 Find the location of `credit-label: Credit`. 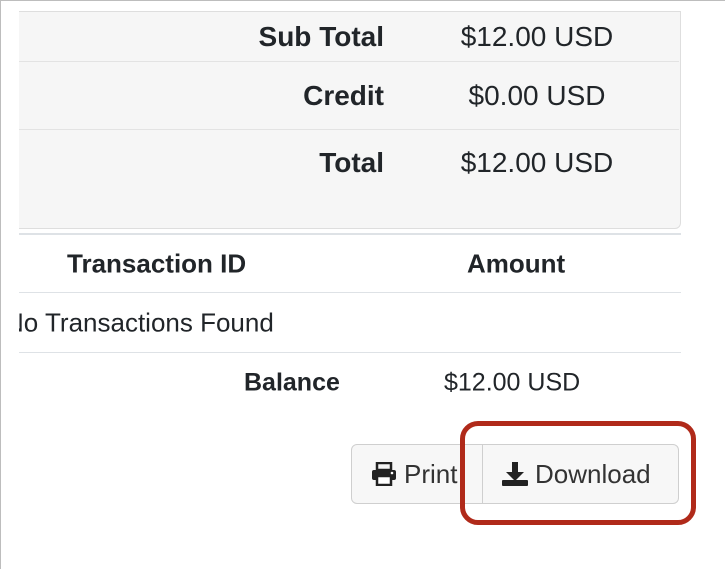

credit-label: Credit is located at coordinates (343, 95).